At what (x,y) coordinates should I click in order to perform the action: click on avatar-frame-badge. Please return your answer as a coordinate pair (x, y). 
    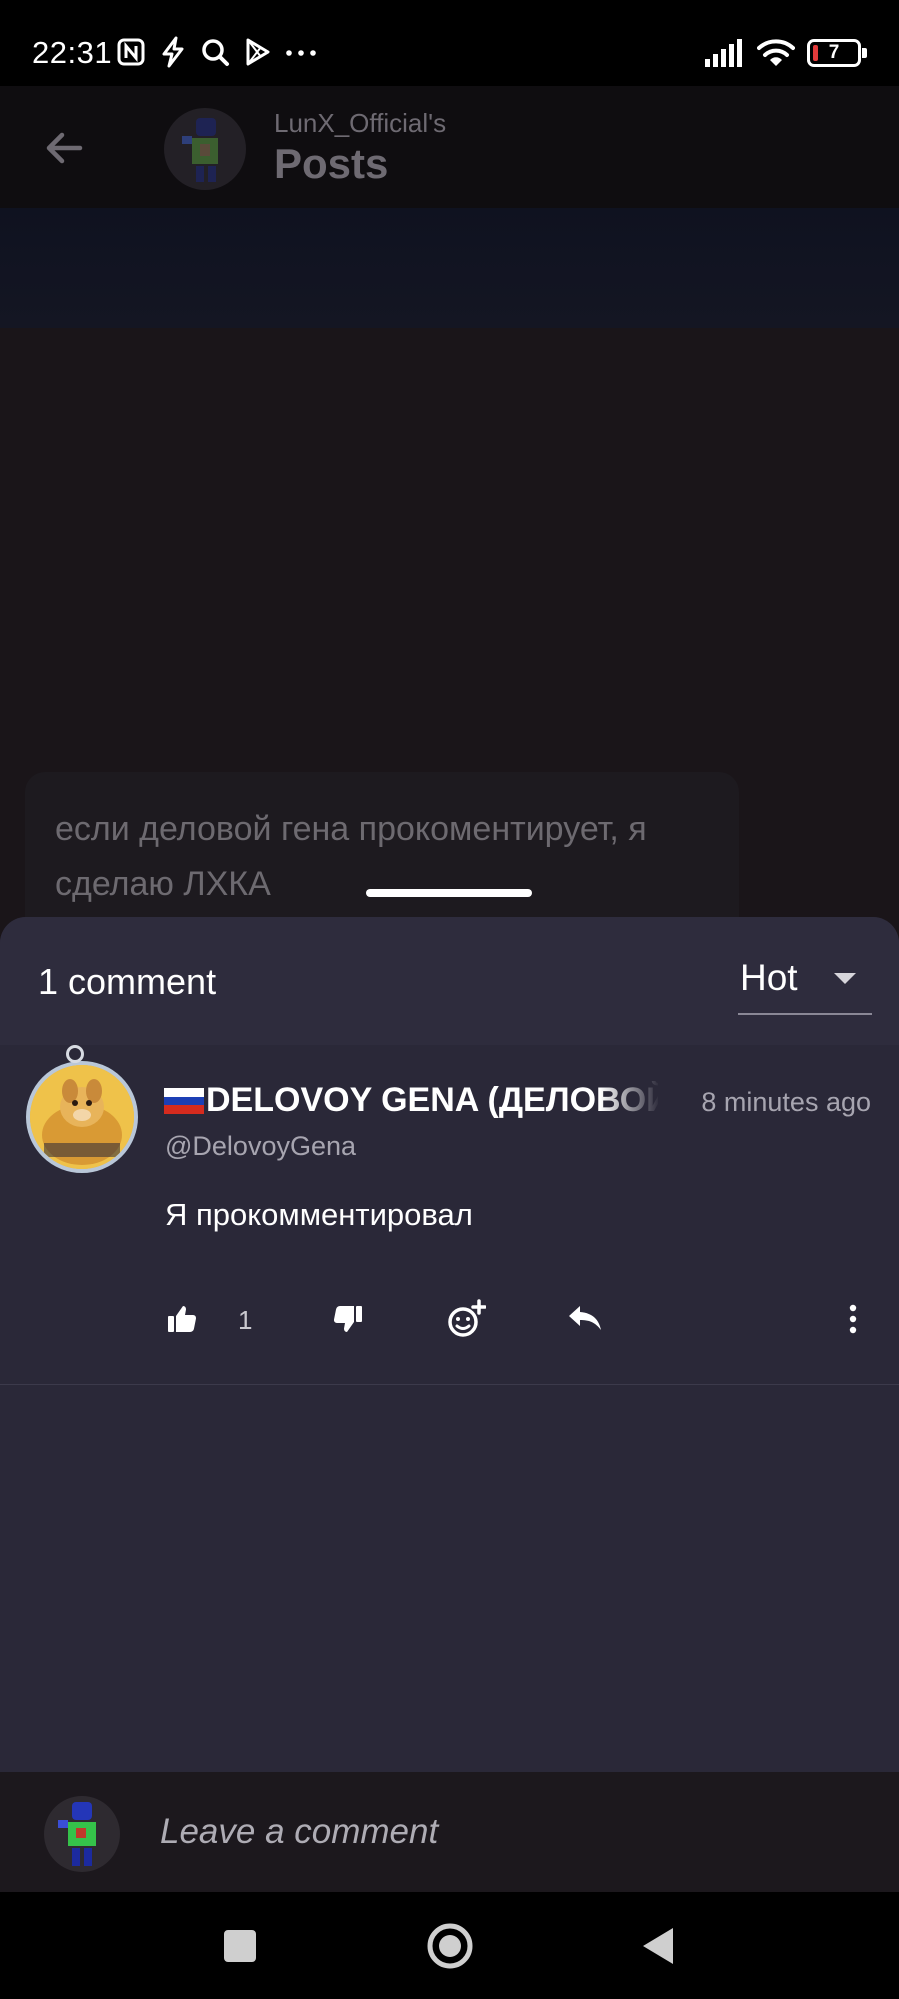
    Looking at the image, I should click on (75, 1054).